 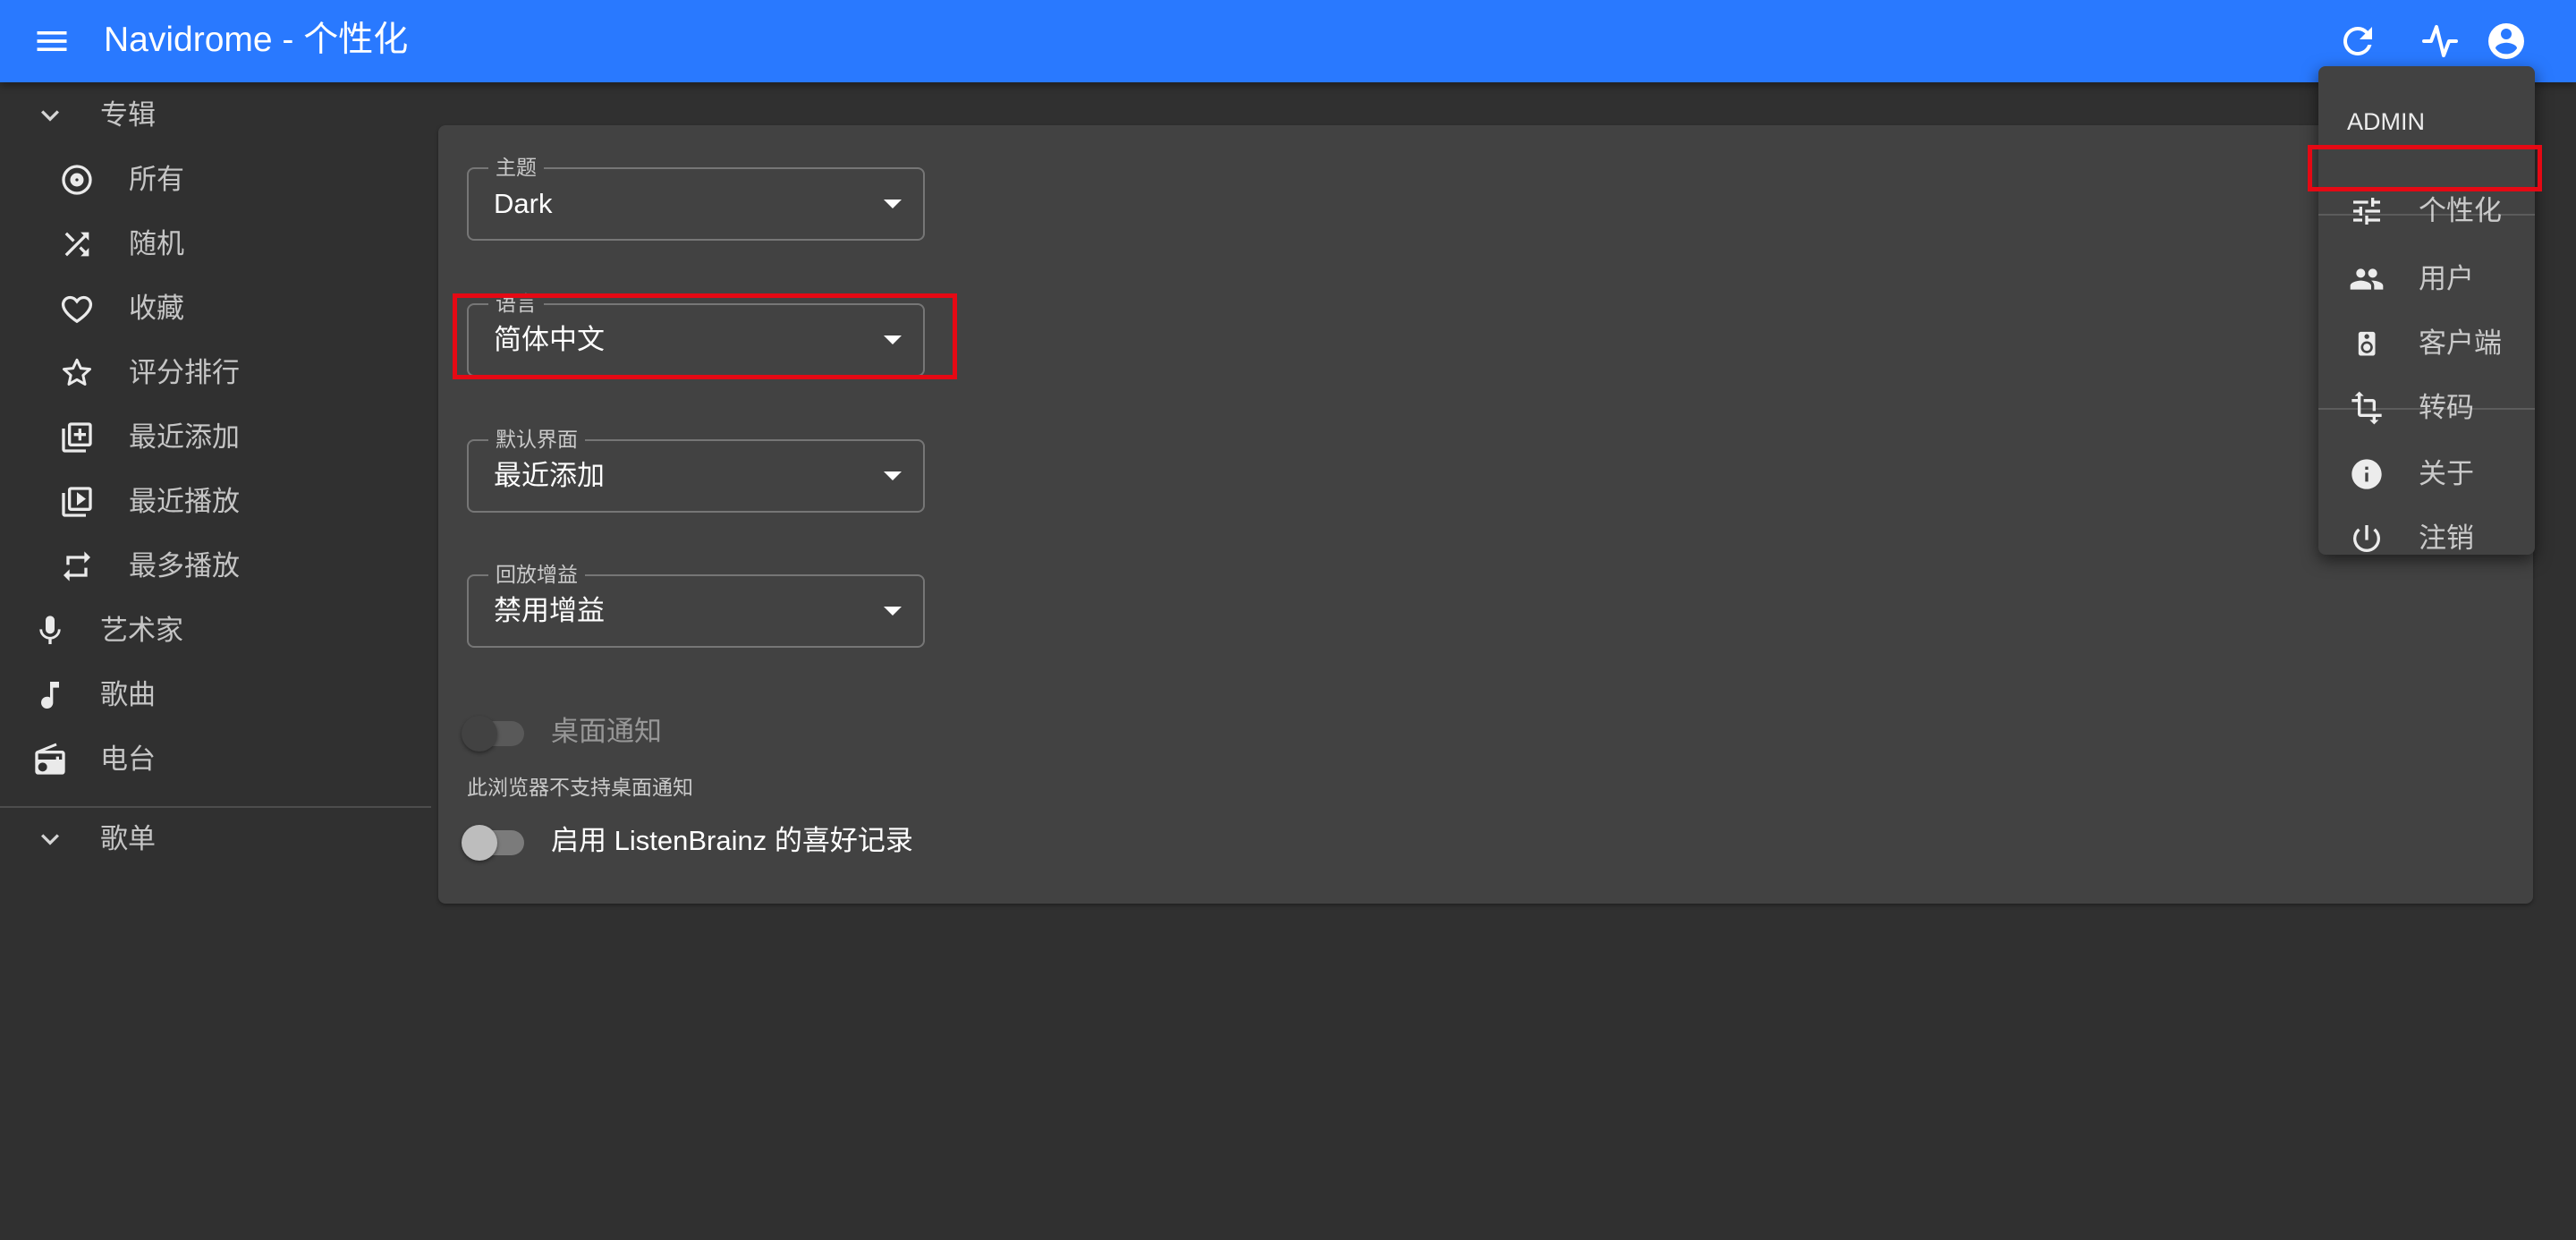 What do you see at coordinates (696, 470) in the screenshot?
I see `default-view-select: 默认界面 最近添加` at bounding box center [696, 470].